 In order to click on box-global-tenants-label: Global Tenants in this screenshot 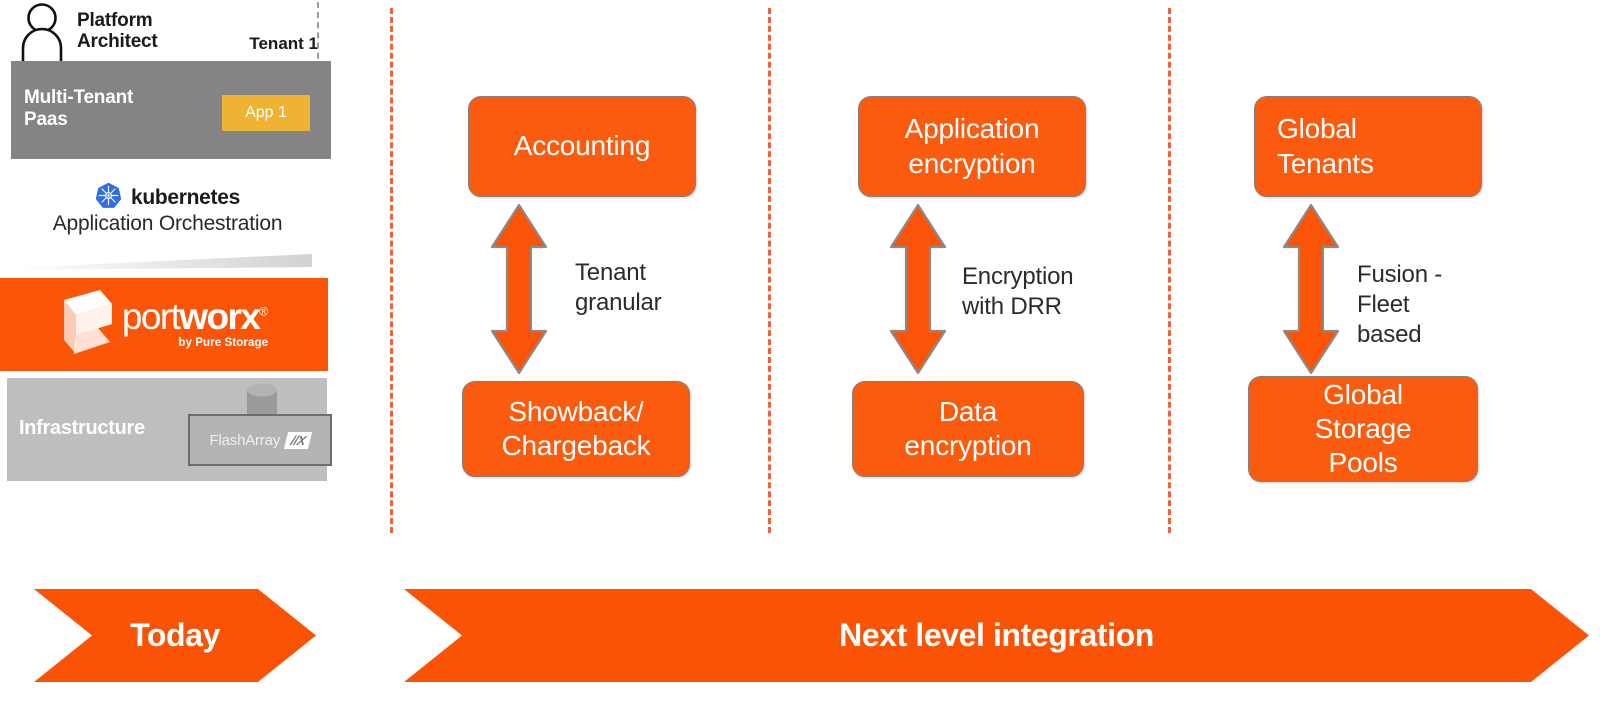, I will do `click(1368, 146)`.